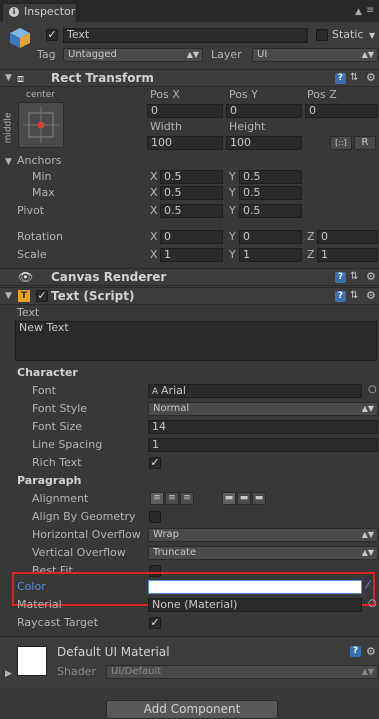 This screenshot has width=379, height=719. What do you see at coordinates (136, 671) in the screenshot?
I see `shader-value: UI/Default` at bounding box center [136, 671].